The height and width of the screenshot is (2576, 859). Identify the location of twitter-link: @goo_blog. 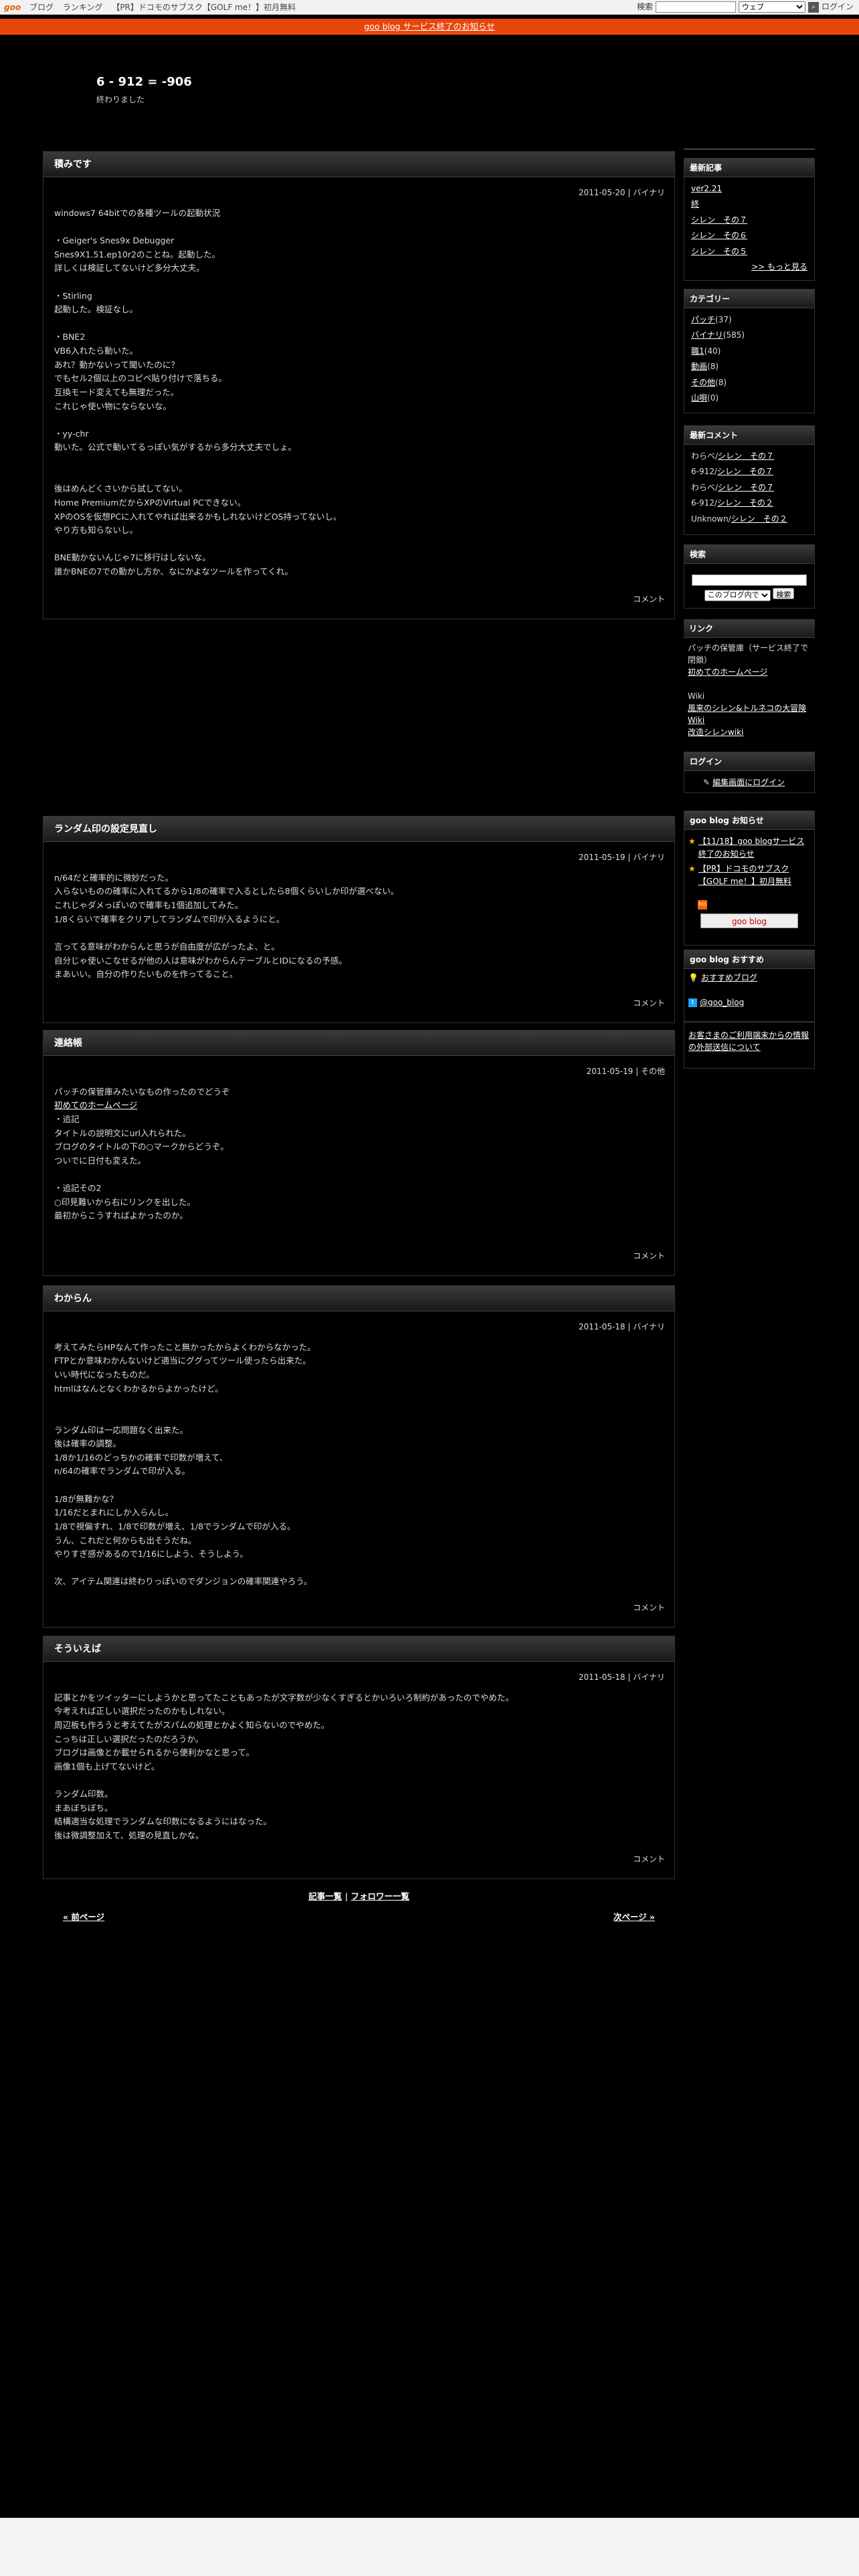
(722, 1002).